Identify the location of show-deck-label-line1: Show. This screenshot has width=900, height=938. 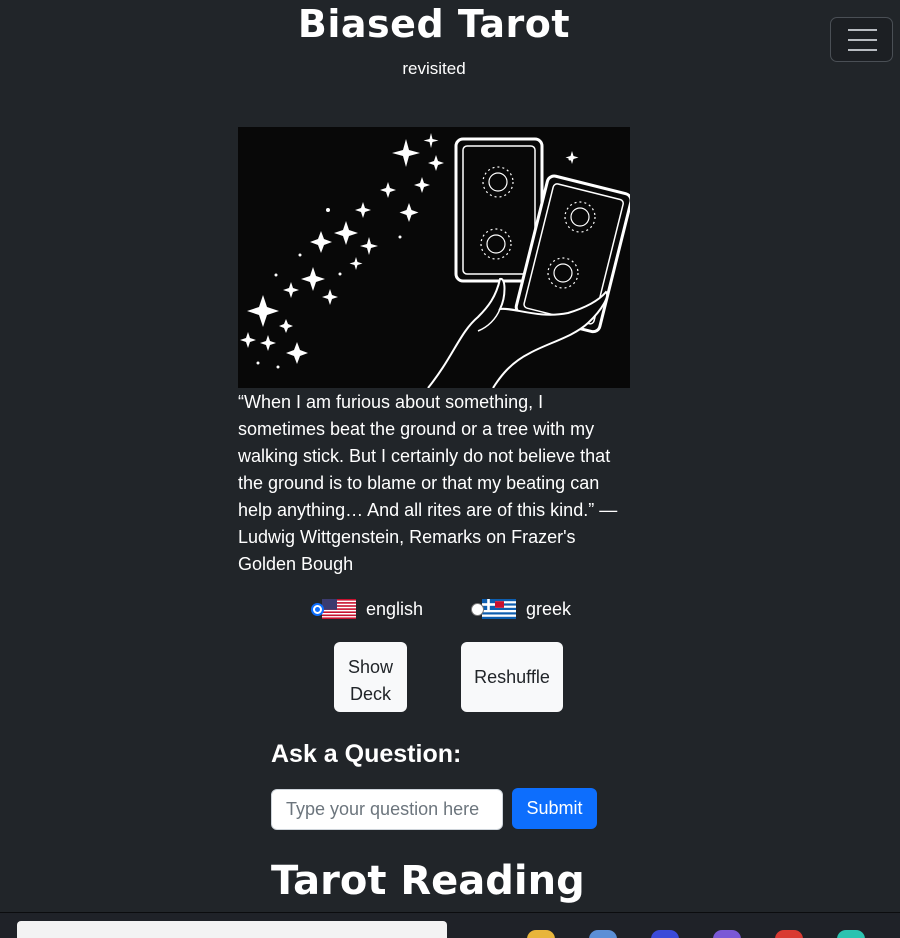
(370, 667).